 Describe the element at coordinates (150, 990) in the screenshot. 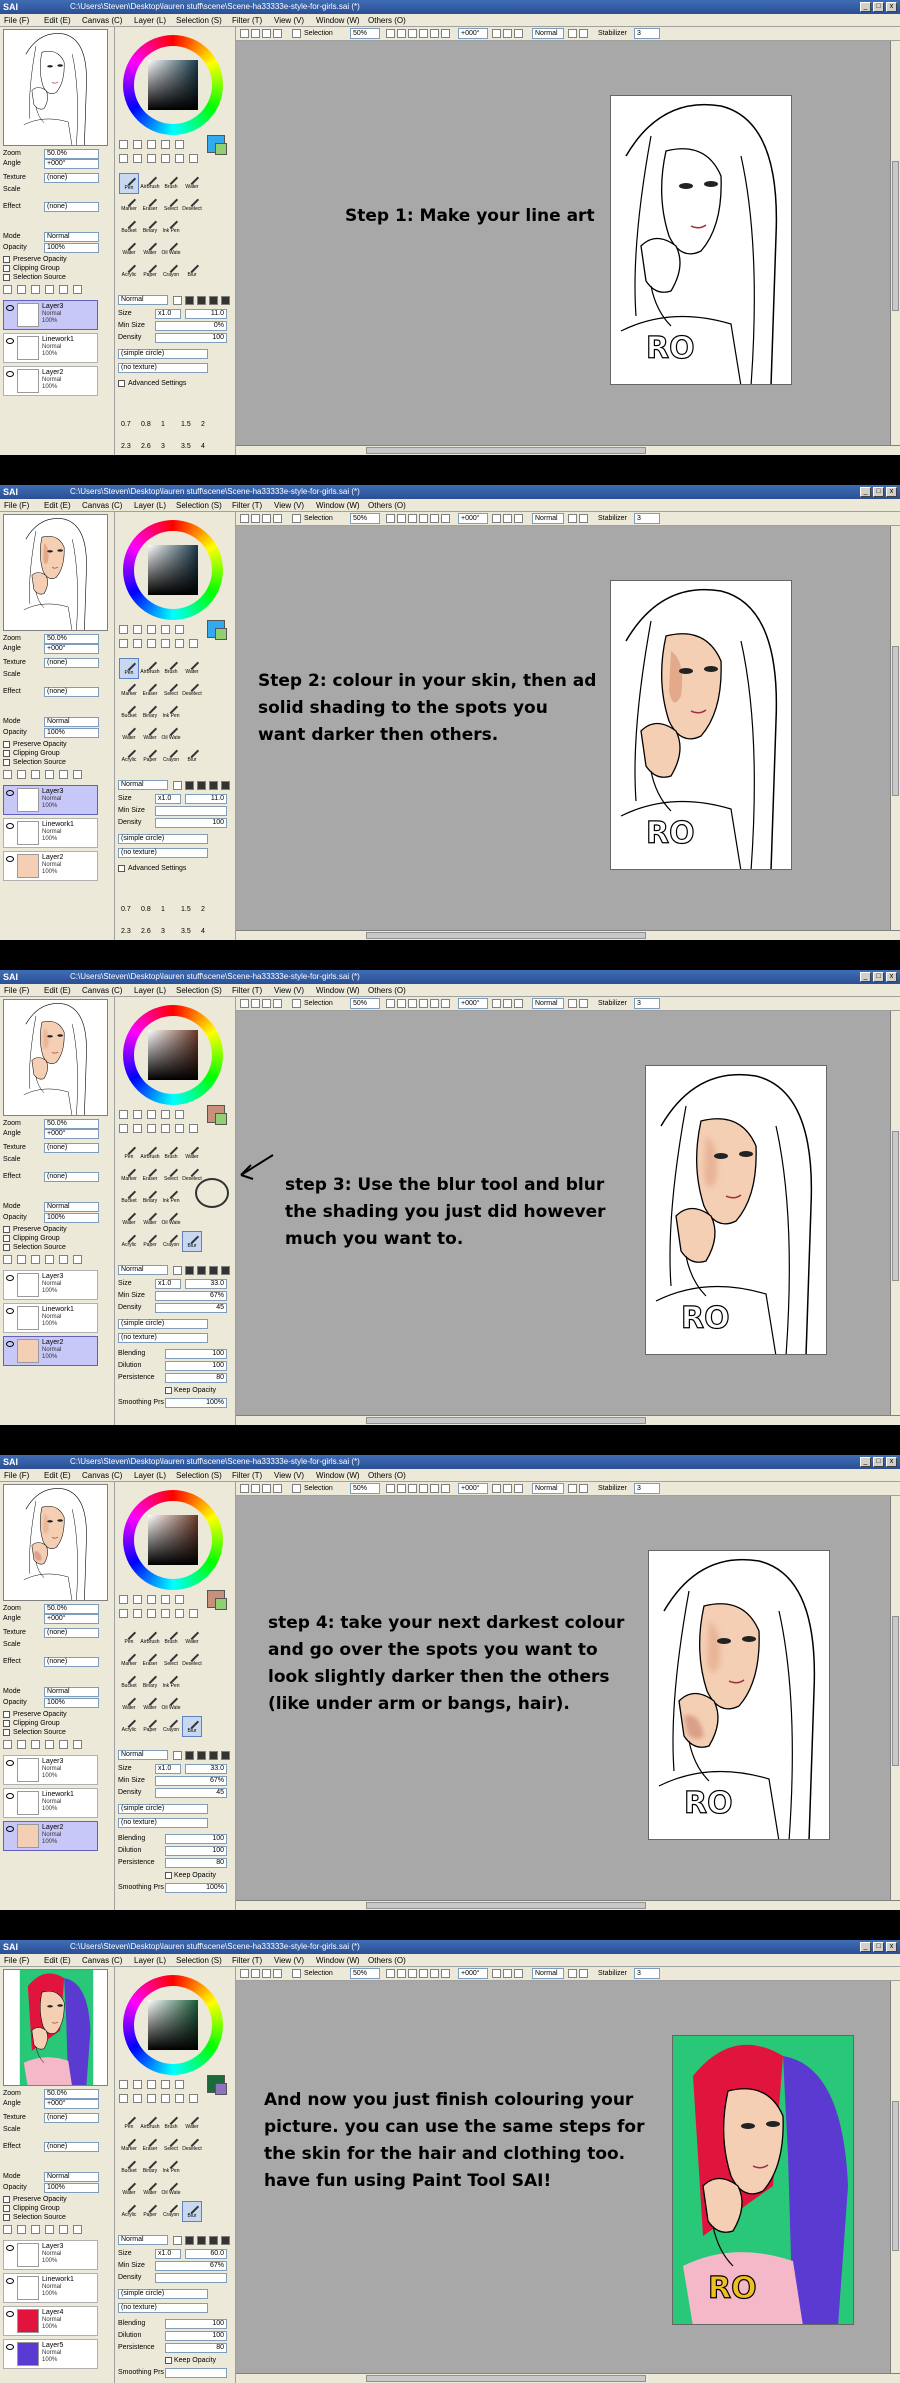

I see `menu-item-3: Layer (L)` at that location.